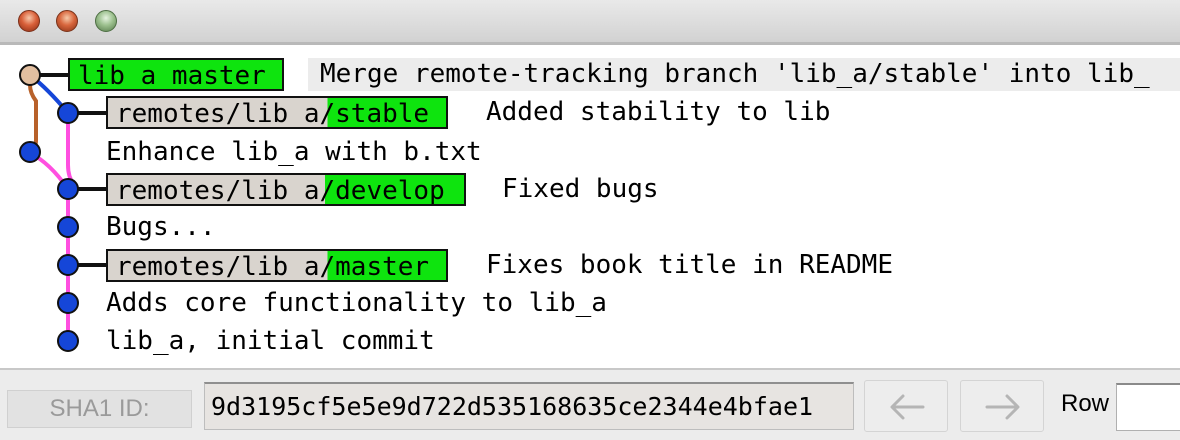 The image size is (1180, 440). I want to click on sha1-id-field: 9d3195cf5e5e9d722d535168635ce2344e4bfae1, so click(529, 406).